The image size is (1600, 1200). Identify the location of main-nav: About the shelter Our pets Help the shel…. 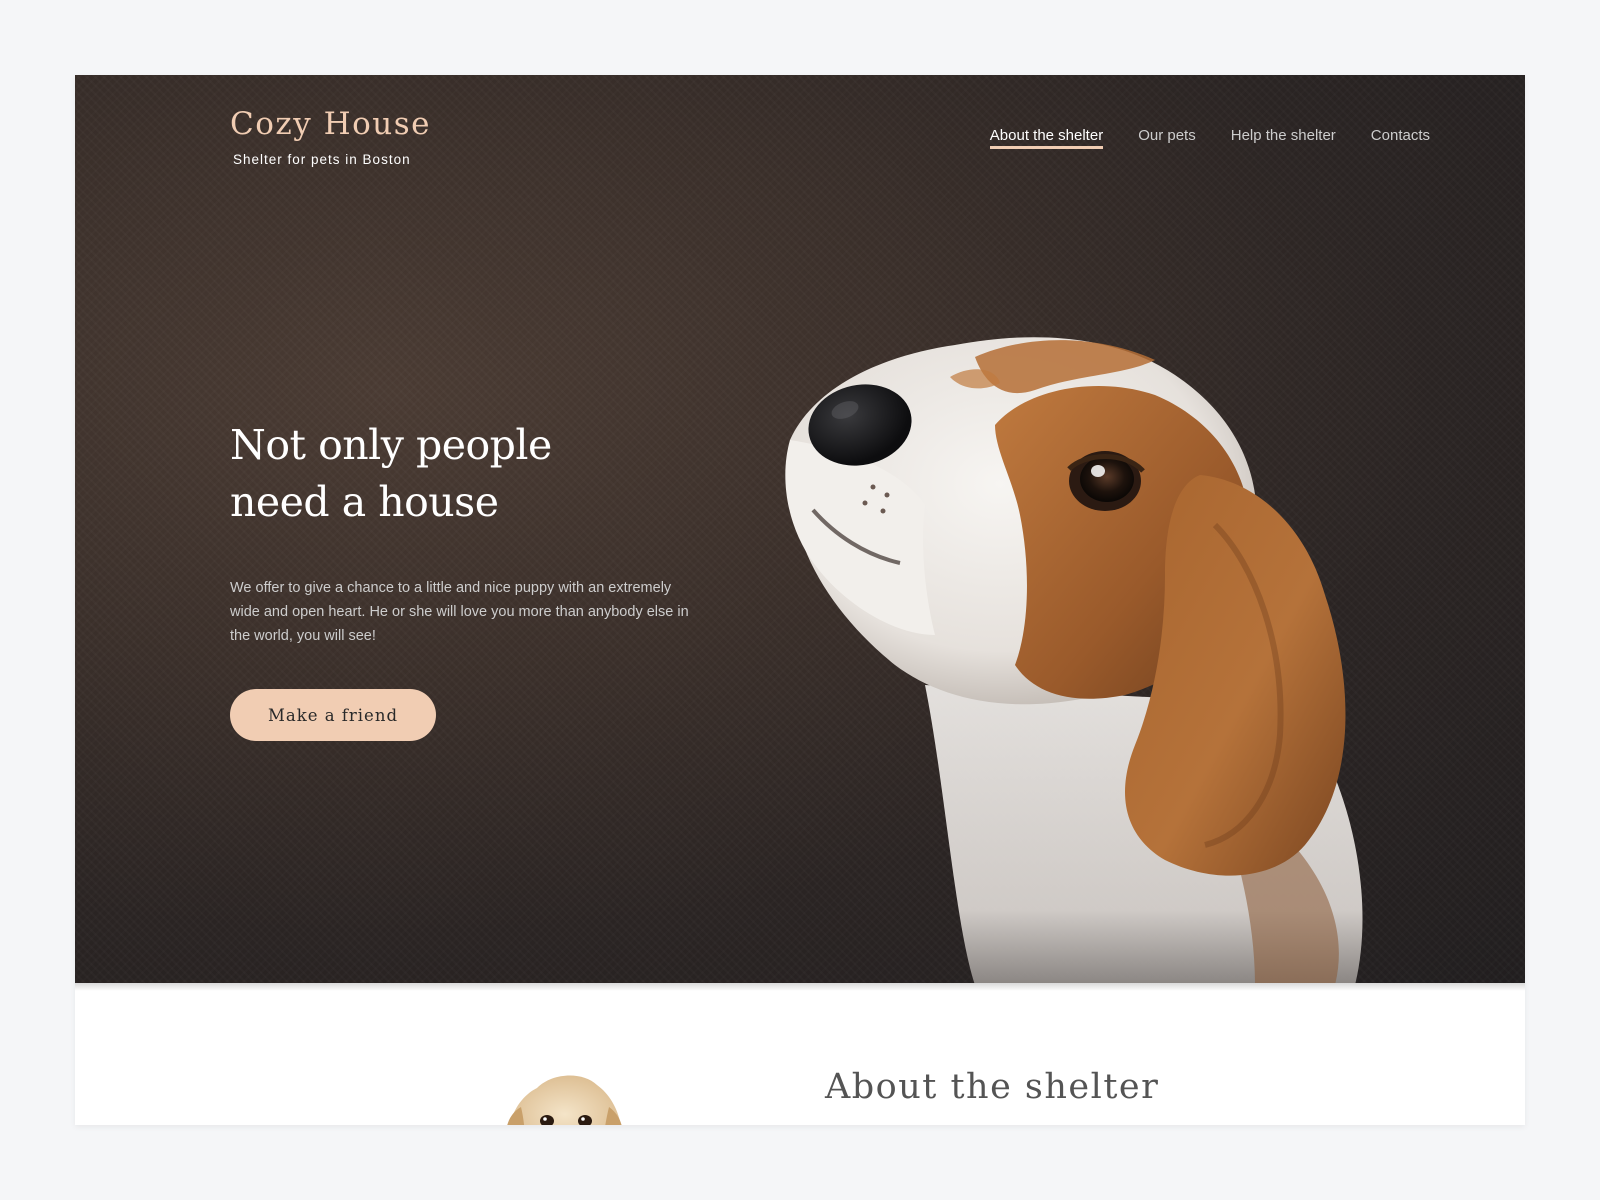
(1209, 138).